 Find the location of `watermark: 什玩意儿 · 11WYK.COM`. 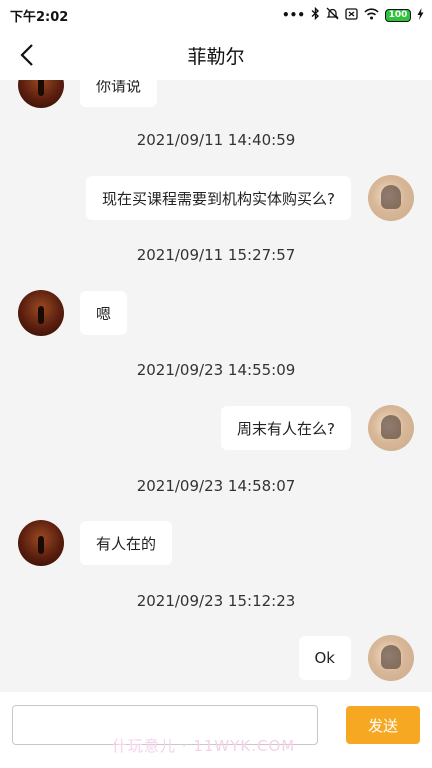

watermark: 什玩意儿 · 11WYK.COM is located at coordinates (204, 746).